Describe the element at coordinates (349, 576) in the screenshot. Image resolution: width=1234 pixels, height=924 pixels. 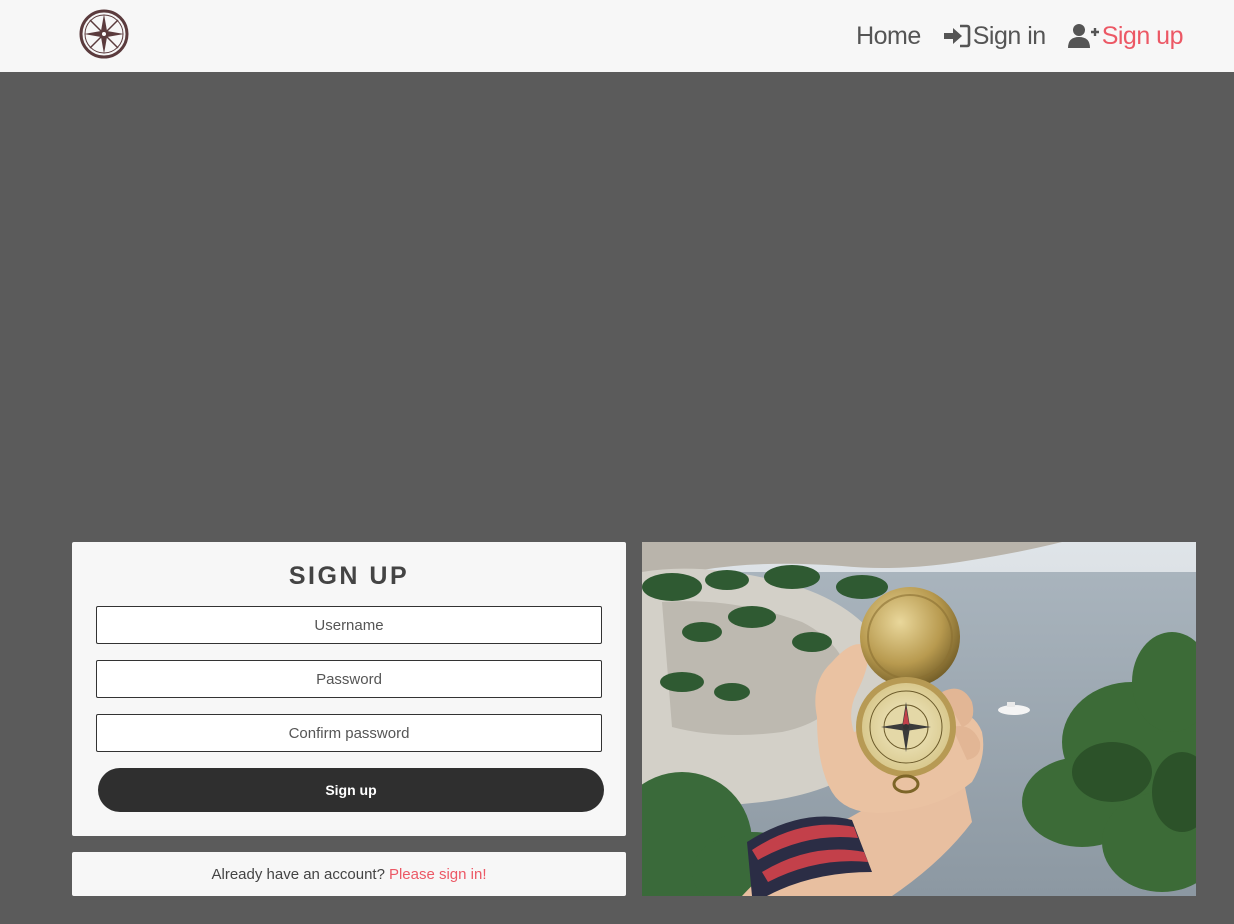
I see `sign-up-title: Sign up` at that location.